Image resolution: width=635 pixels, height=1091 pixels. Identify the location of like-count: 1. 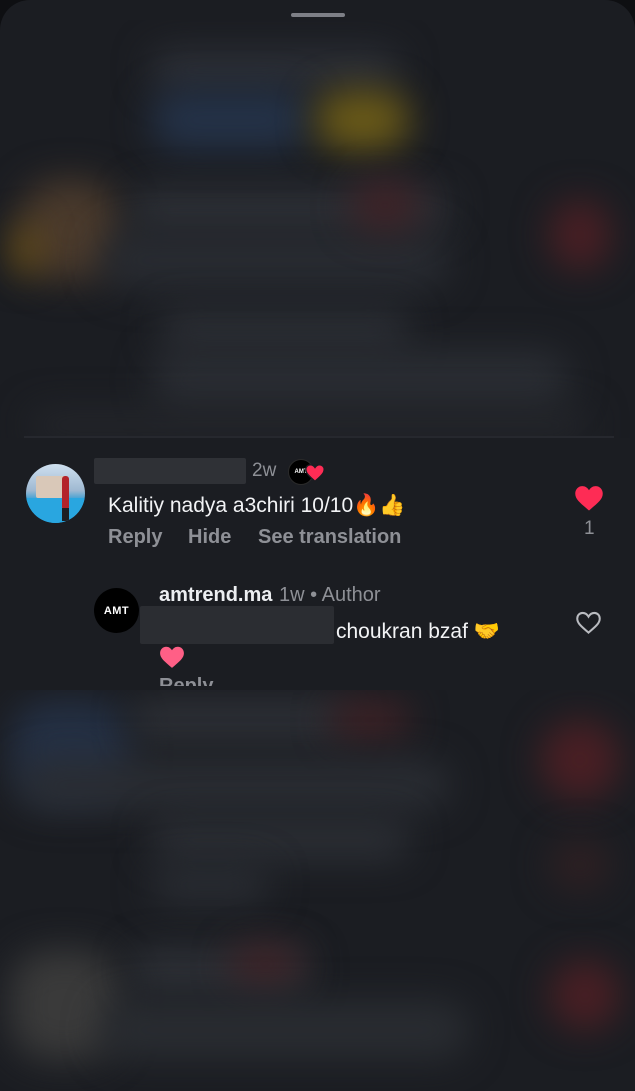
(589, 528).